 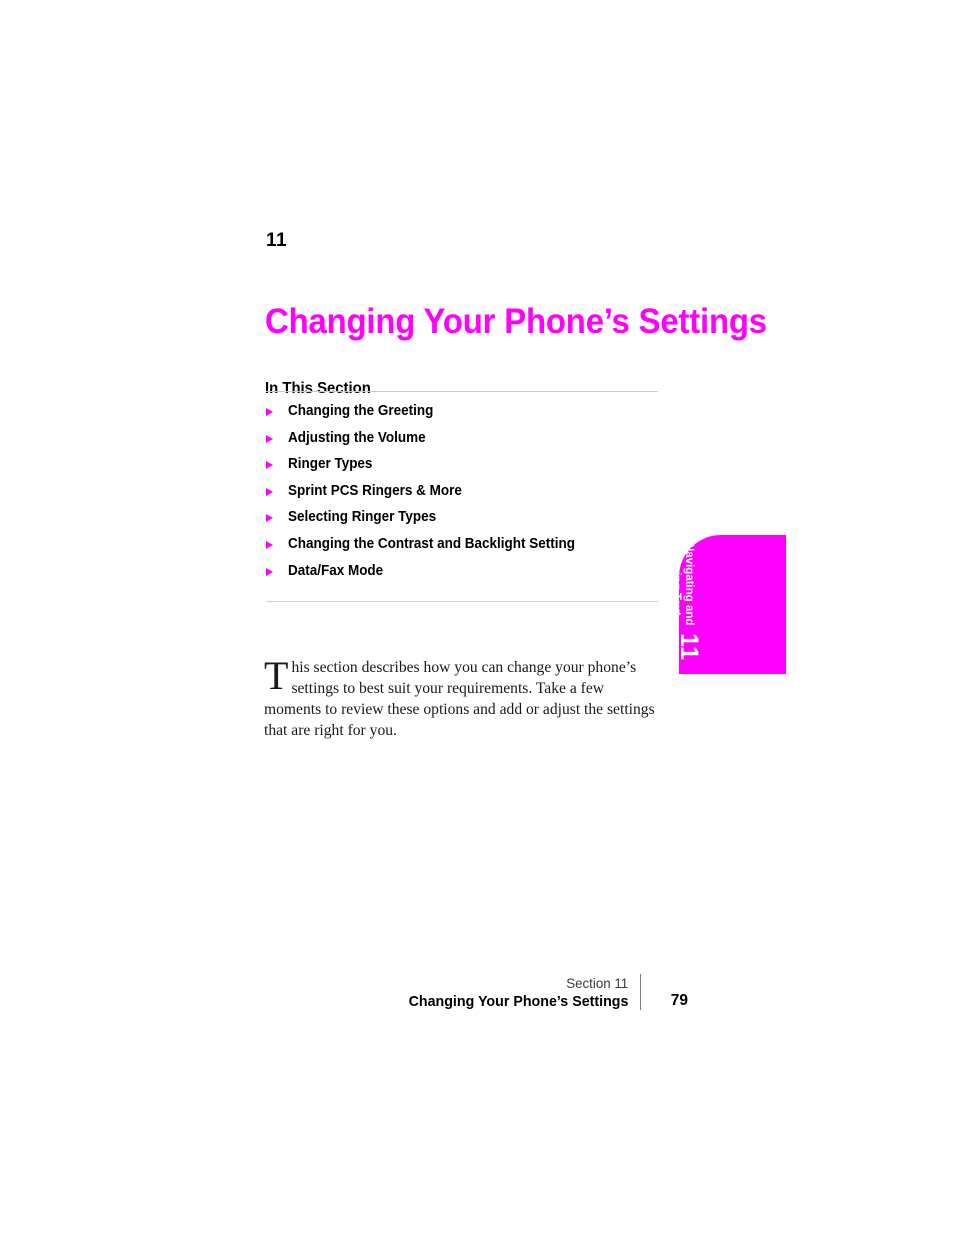 I want to click on page-title: Changing Your Phone’s Settings, so click(x=516, y=322).